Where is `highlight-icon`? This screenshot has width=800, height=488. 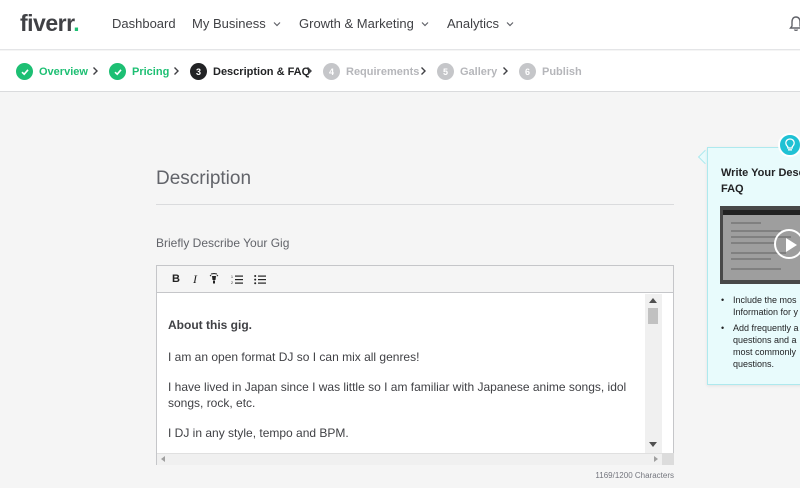
highlight-icon is located at coordinates (214, 278).